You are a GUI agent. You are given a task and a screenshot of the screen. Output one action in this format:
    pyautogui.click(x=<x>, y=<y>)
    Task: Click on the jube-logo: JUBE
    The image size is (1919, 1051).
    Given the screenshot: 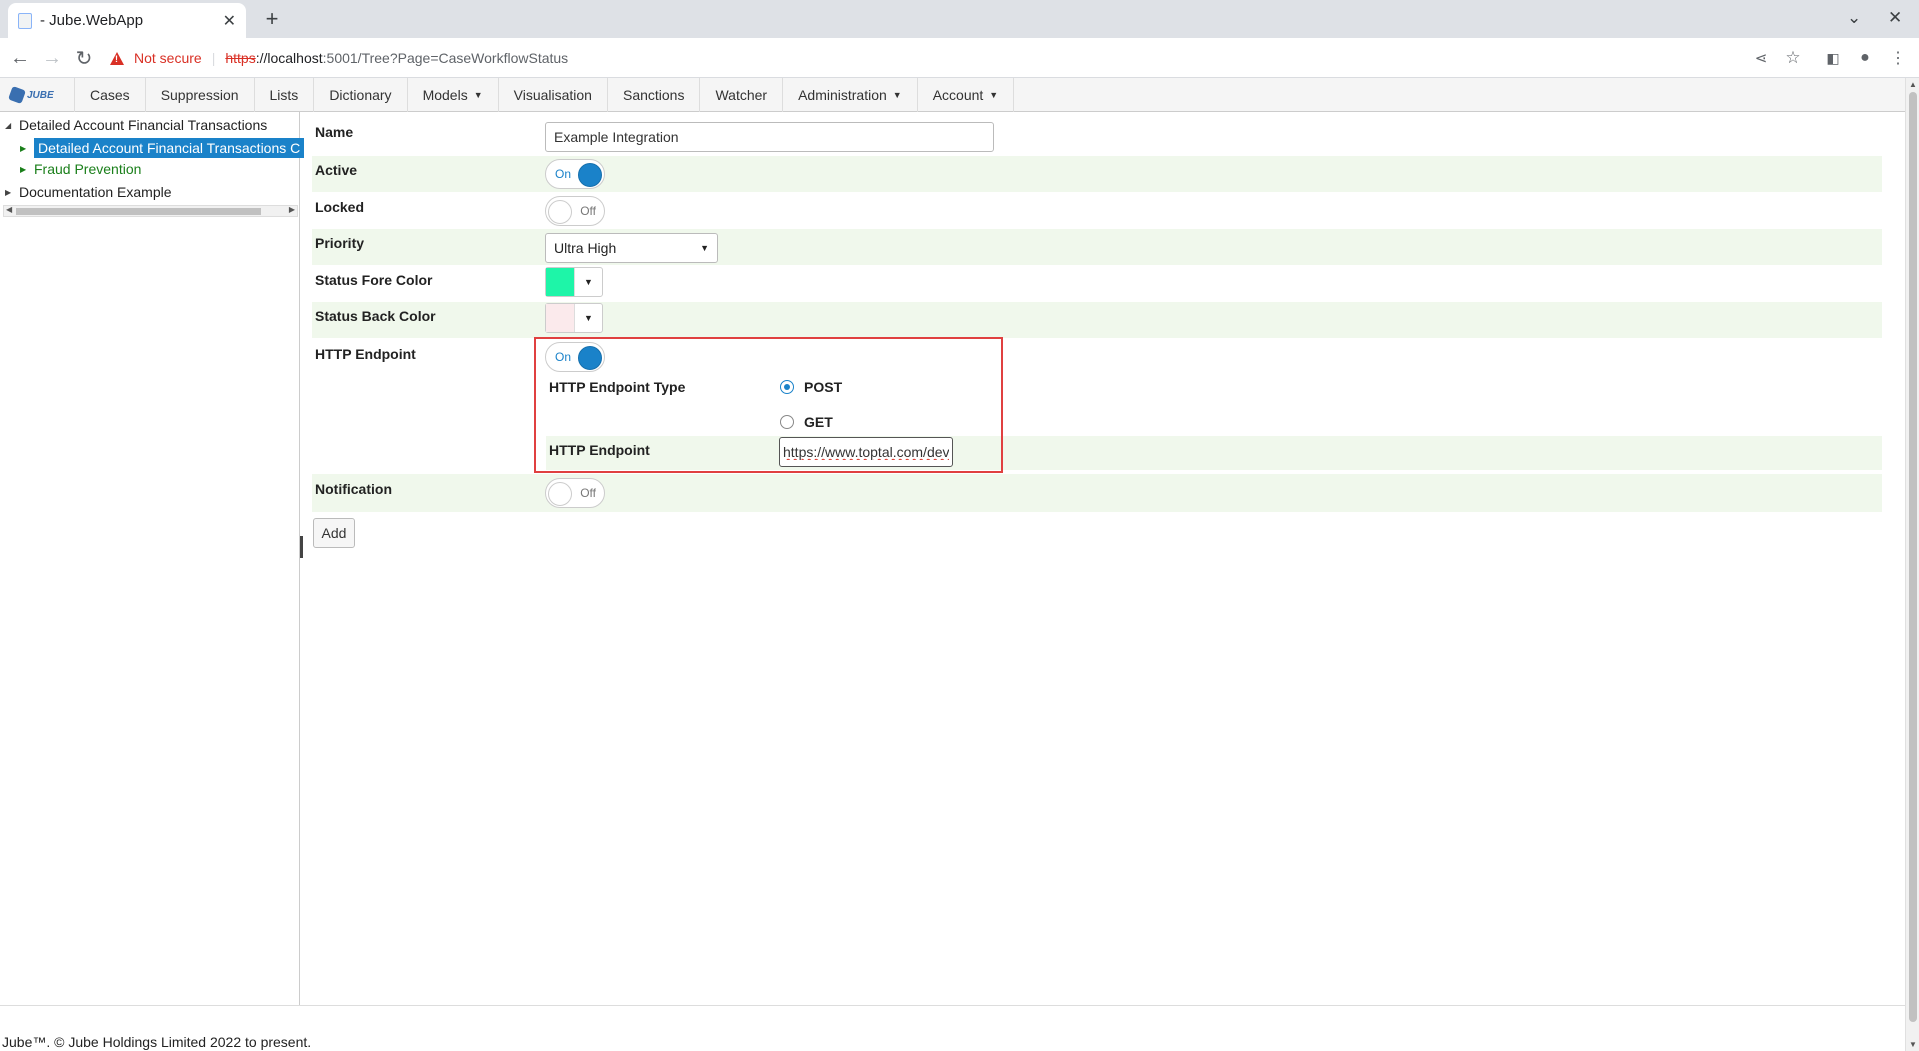 What is the action you would take?
    pyautogui.click(x=37, y=95)
    